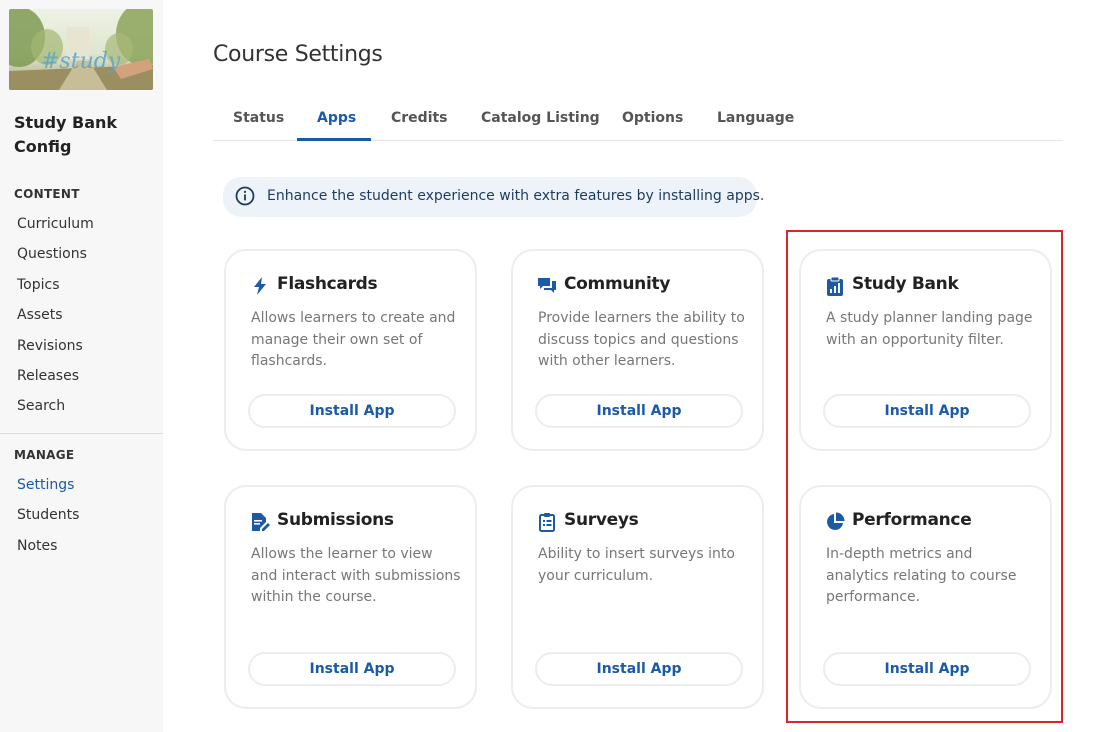 The width and height of the screenshot is (1098, 732). I want to click on sidebar-item-topics: Topics, so click(38, 285).